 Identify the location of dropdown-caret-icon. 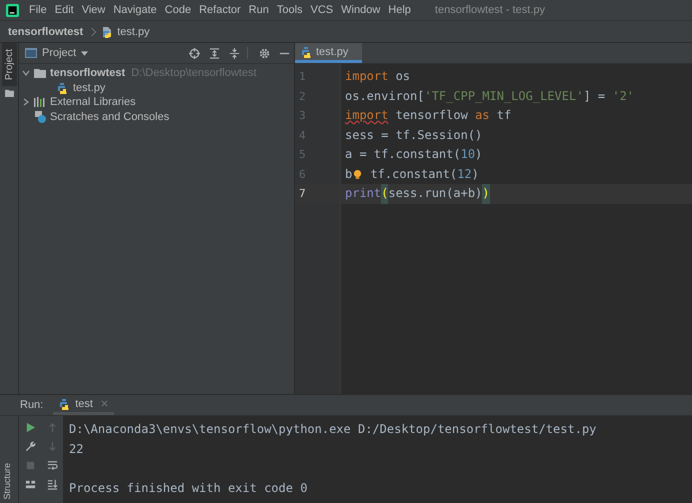
(84, 53).